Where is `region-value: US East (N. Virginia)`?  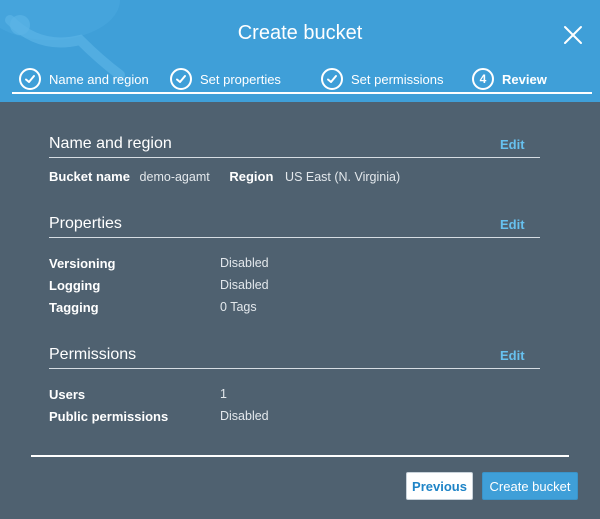 region-value: US East (N. Virginia) is located at coordinates (343, 177).